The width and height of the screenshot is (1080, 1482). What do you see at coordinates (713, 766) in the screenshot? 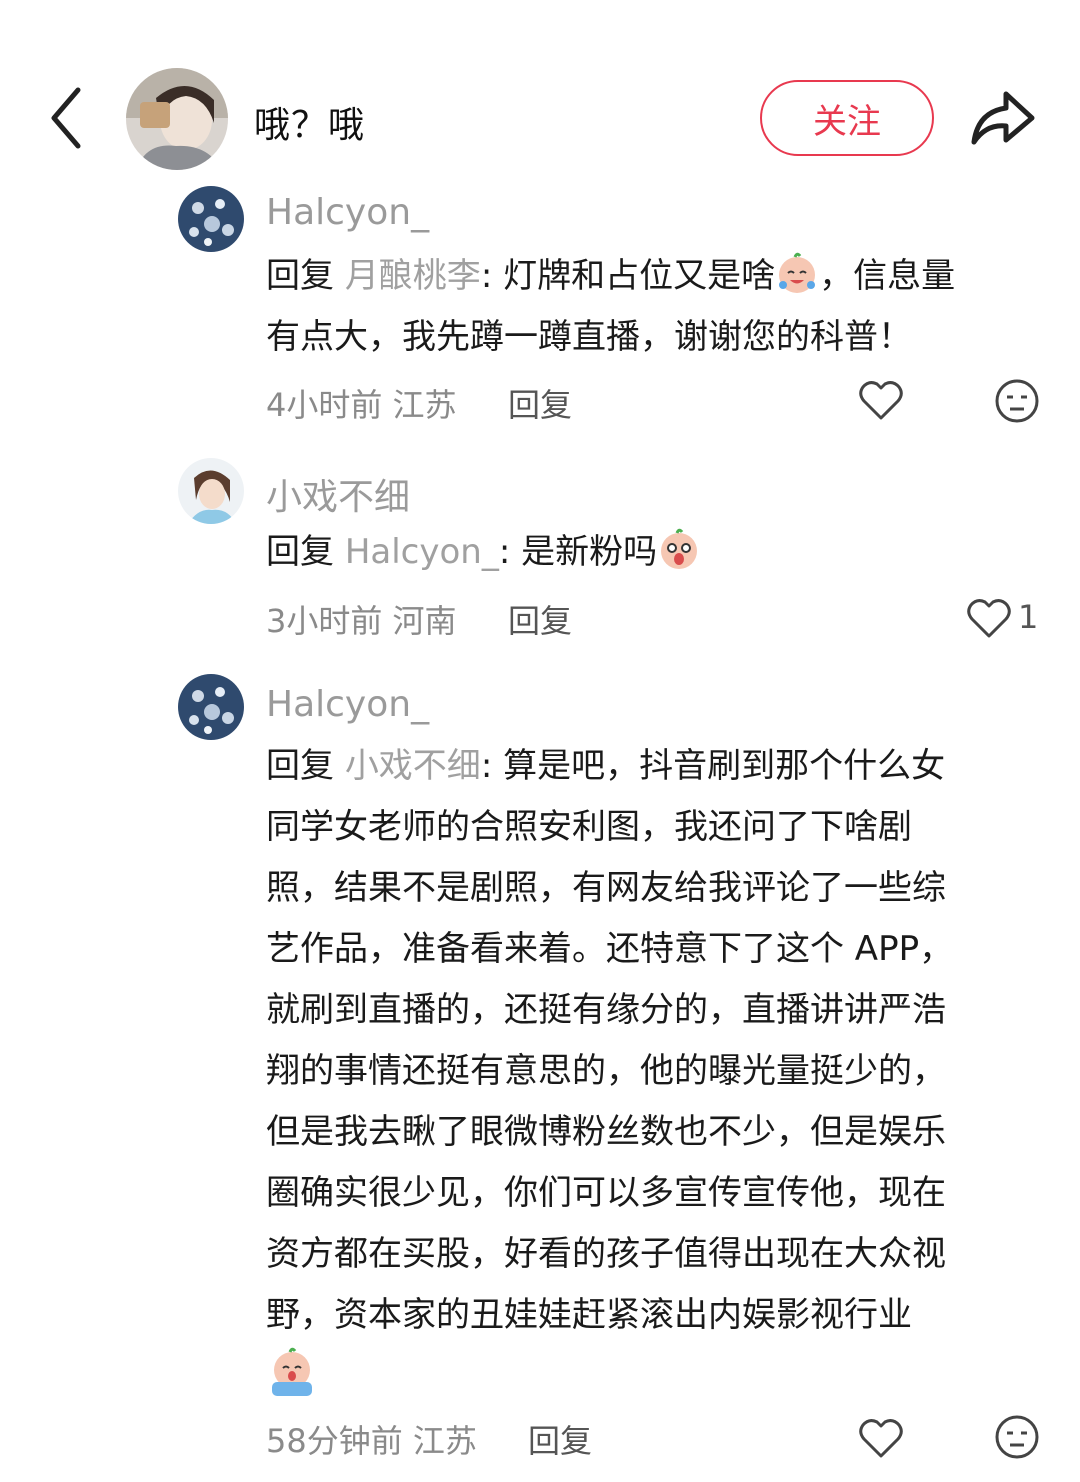
I see `comment-text-part: : 算是吧，抖音刷到那个什么女` at bounding box center [713, 766].